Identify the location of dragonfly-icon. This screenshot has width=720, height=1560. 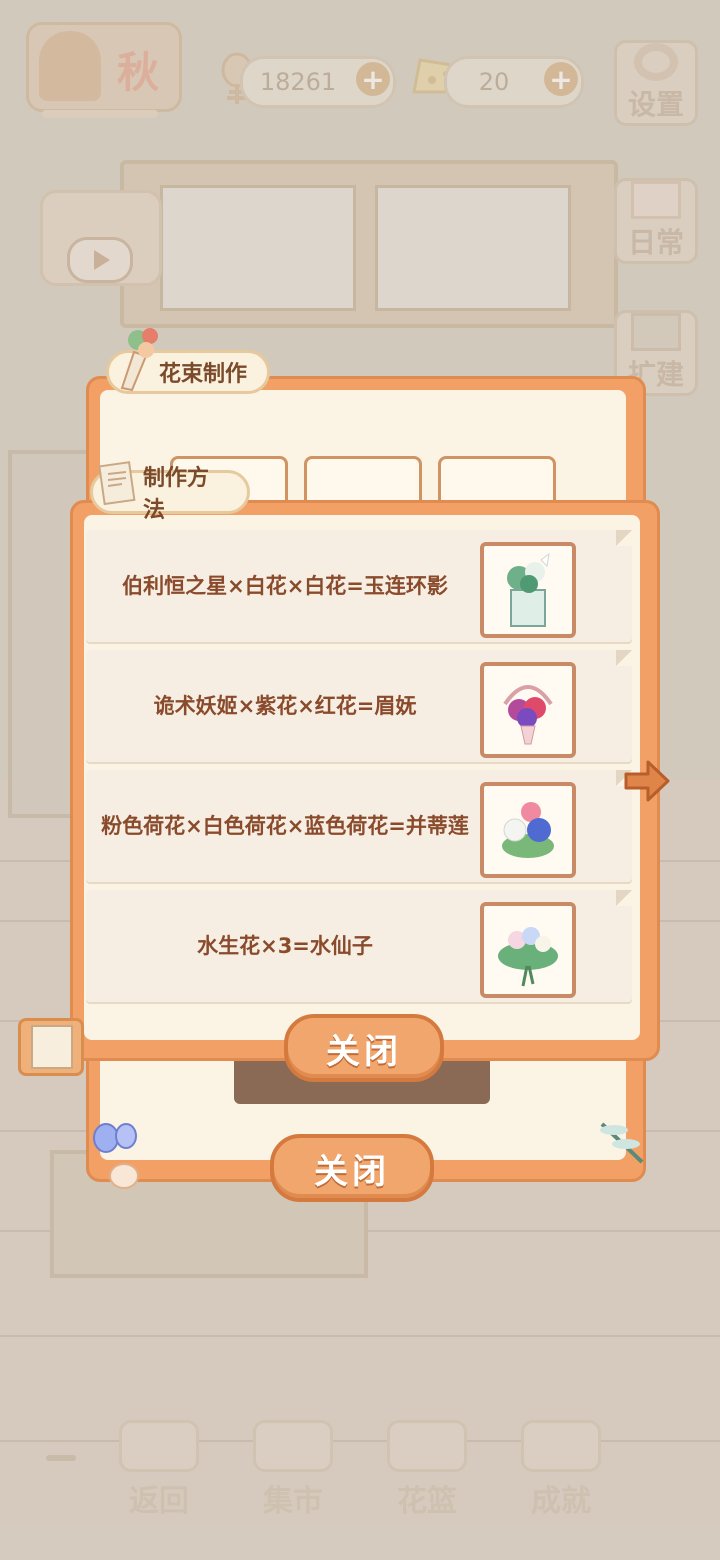
(623, 1143).